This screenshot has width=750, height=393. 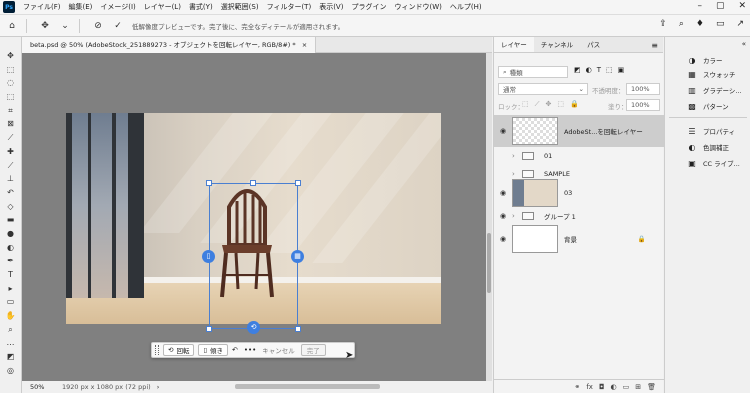 I want to click on menu-edit: 編集(E), so click(x=81, y=7).